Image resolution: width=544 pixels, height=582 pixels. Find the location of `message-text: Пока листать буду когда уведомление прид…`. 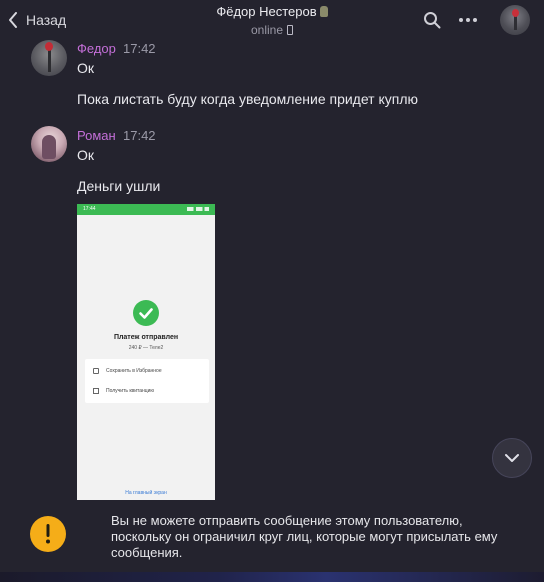

message-text: Пока листать буду когда уведомление прид… is located at coordinates (248, 99).